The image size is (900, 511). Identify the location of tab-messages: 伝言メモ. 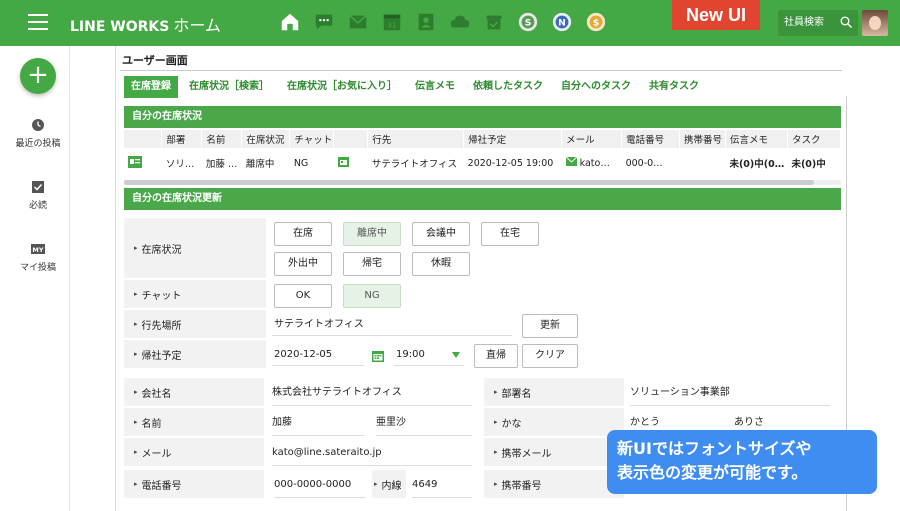
(435, 87).